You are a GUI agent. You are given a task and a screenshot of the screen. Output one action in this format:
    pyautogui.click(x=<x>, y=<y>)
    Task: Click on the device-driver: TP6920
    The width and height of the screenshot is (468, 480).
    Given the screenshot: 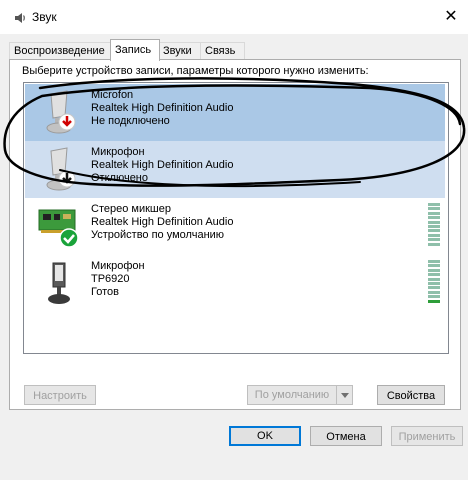 What is the action you would take?
    pyautogui.click(x=110, y=279)
    